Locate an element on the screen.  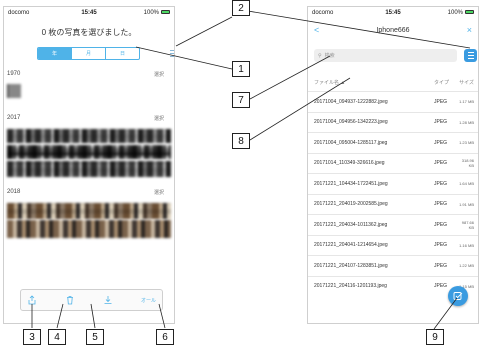
search-placeholder: 検索 is located at coordinates (329, 56).